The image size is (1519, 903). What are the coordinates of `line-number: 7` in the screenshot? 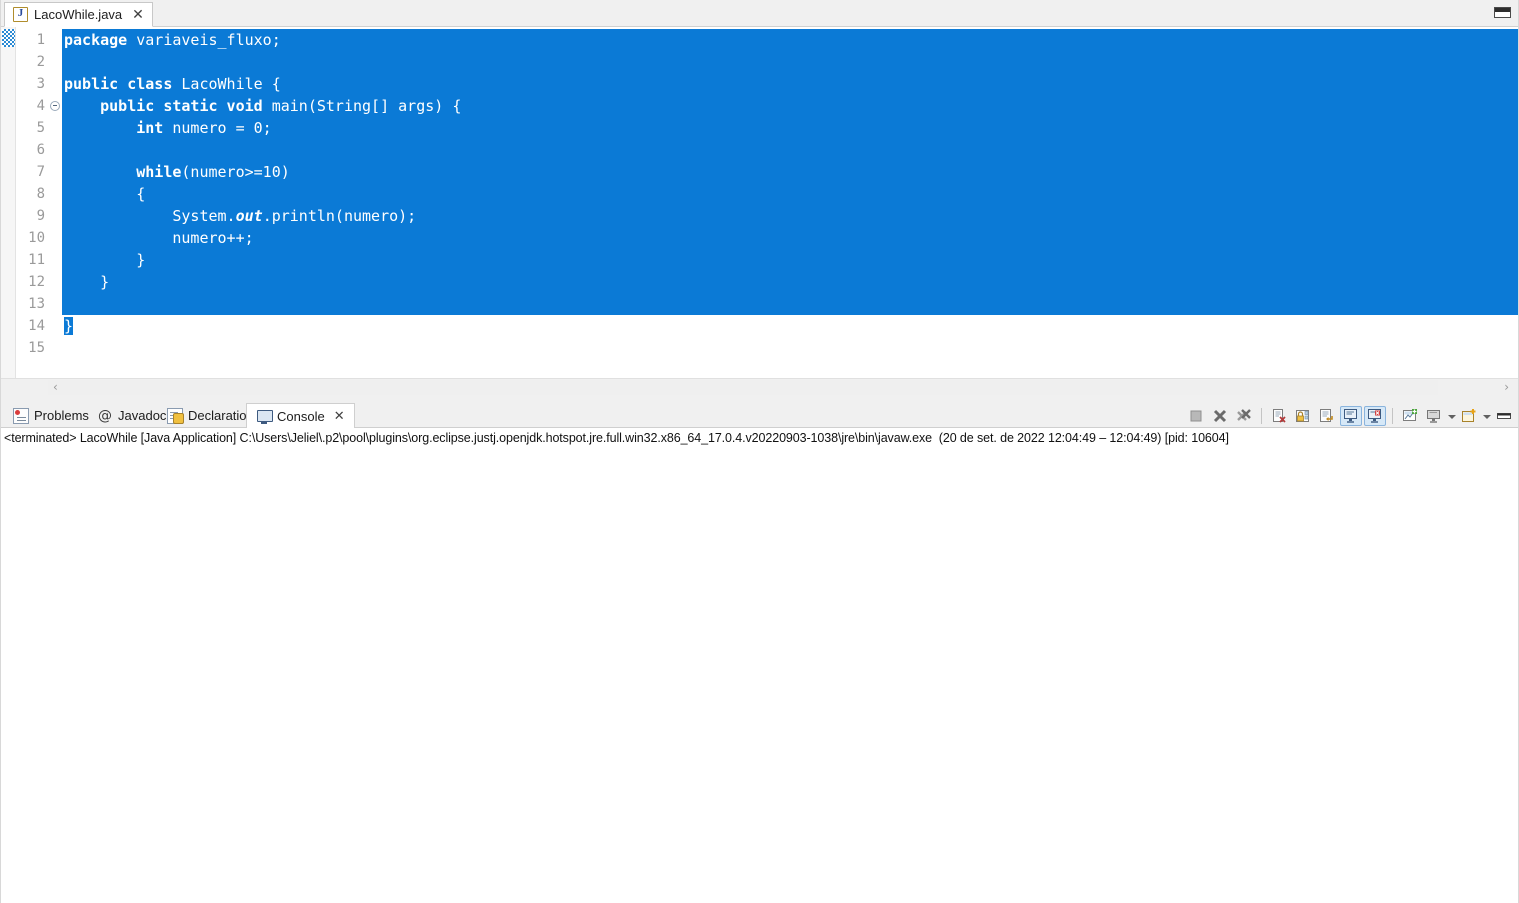 It's located at (40, 172).